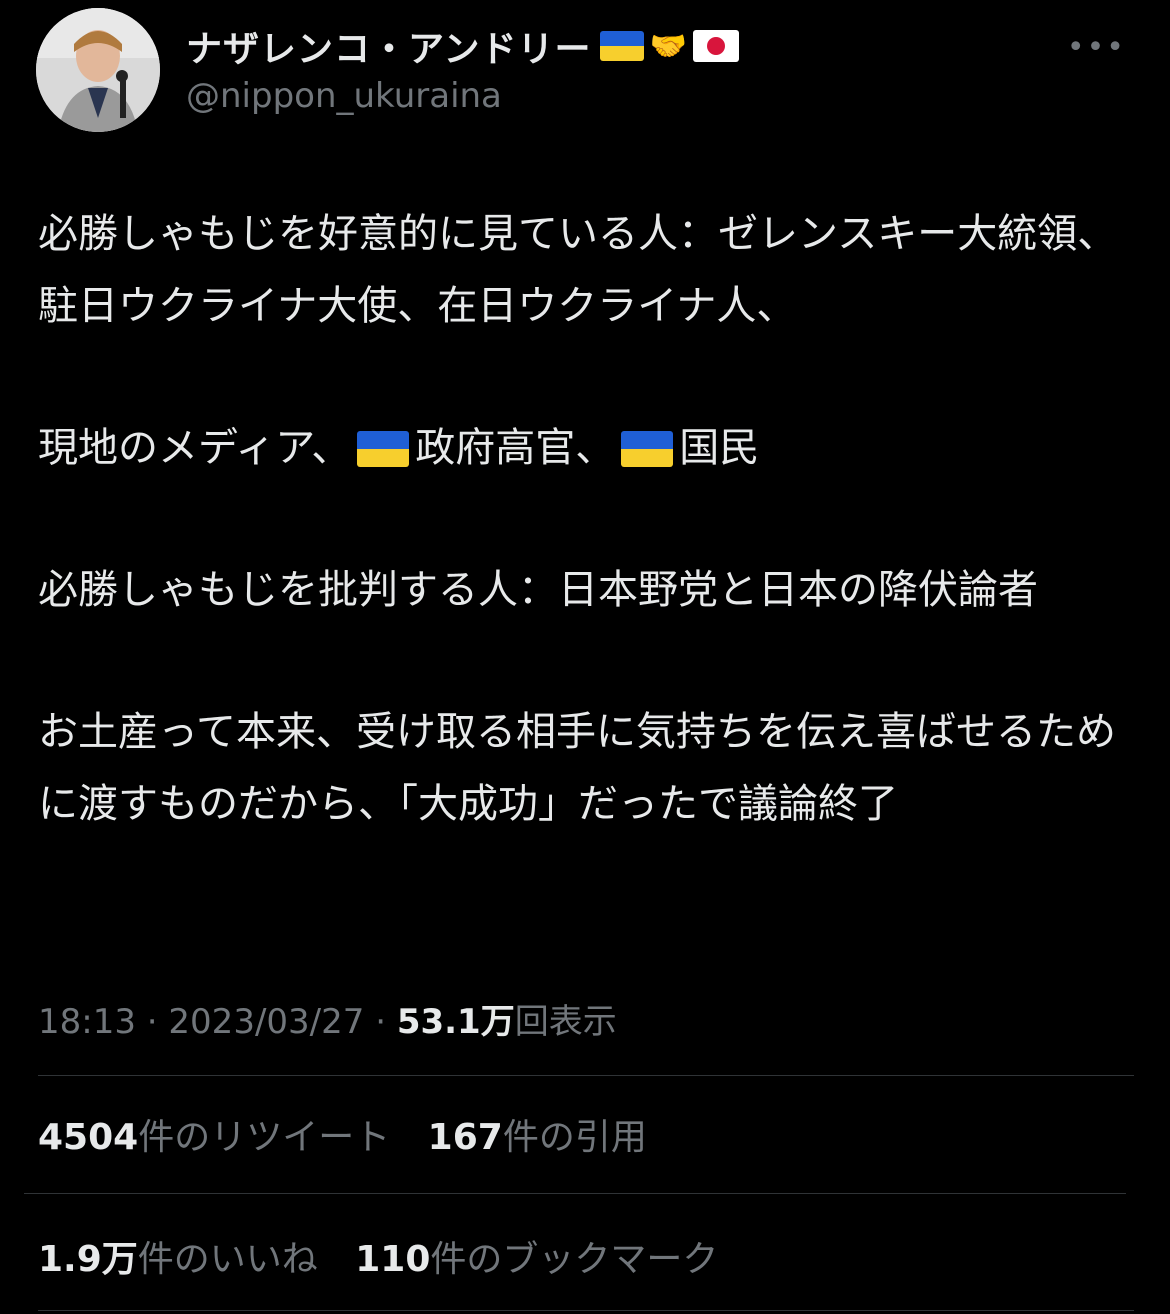 This screenshot has width=1170, height=1314. I want to click on japan-flag-icon, so click(715, 46).